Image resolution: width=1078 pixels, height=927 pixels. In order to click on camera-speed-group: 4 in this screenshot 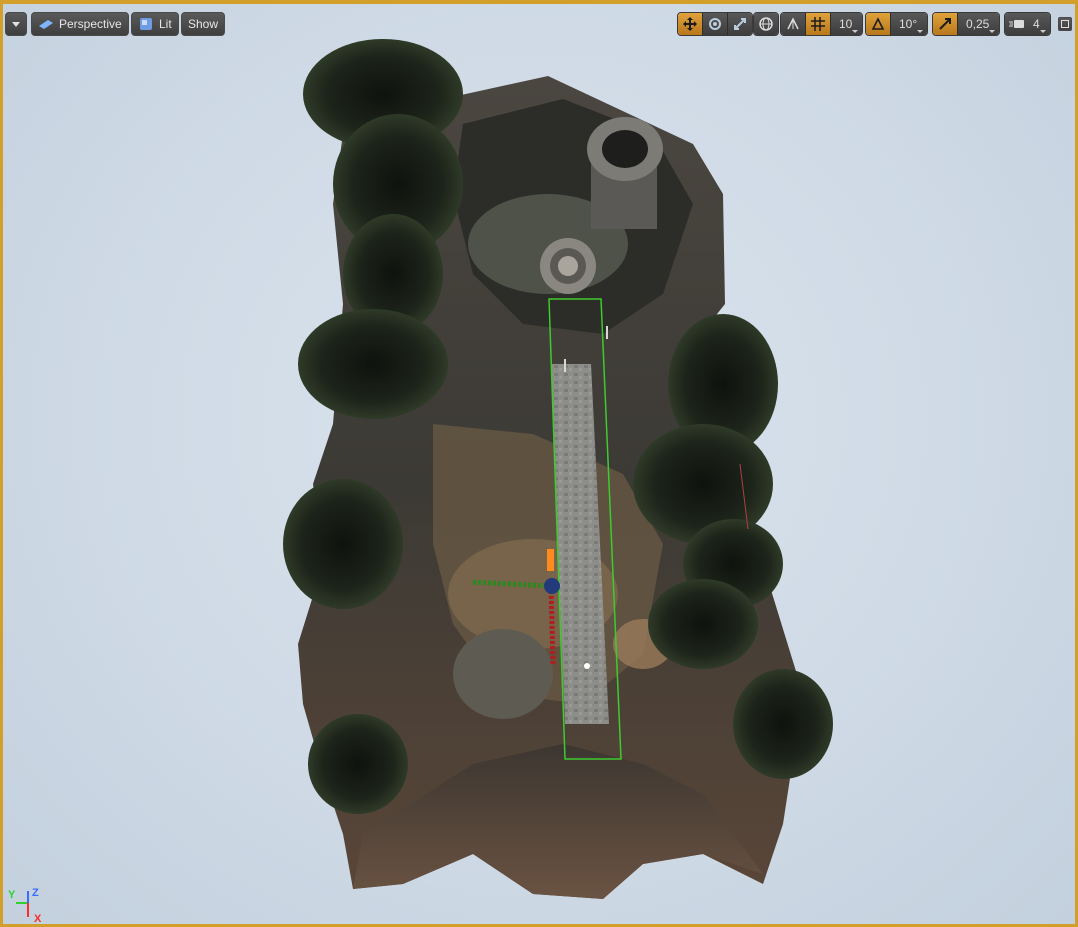, I will do `click(1027, 24)`.